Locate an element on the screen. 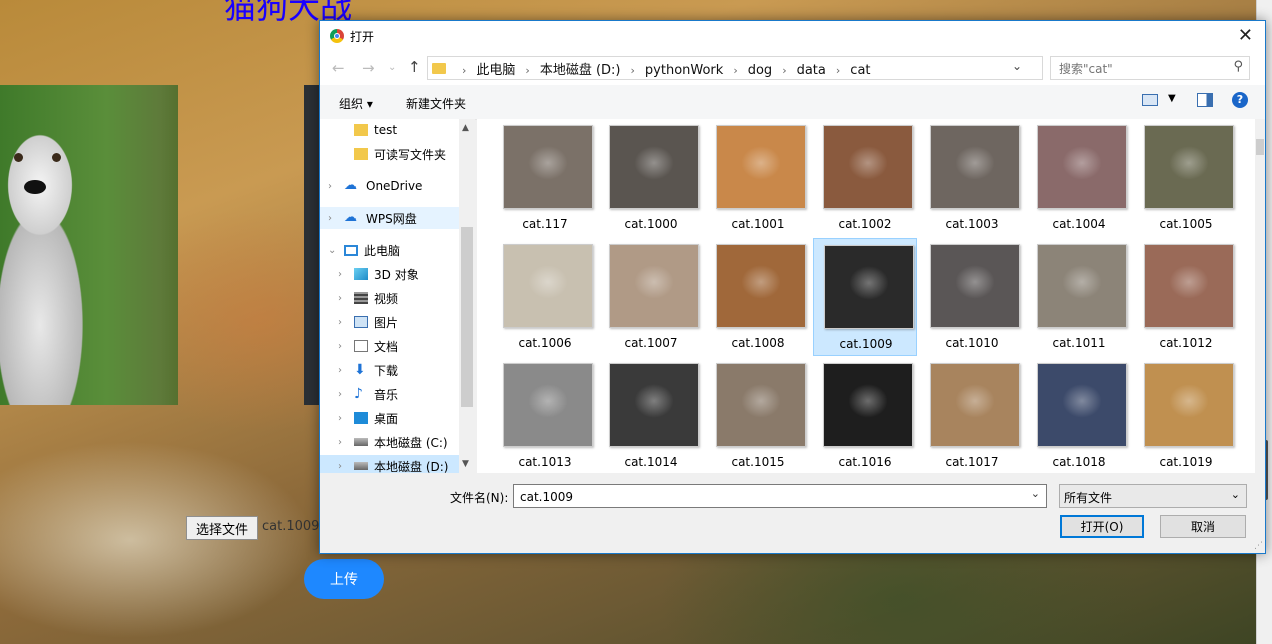 Image resolution: width=1272 pixels, height=644 pixels. scroll-down-icon: ▼ is located at coordinates (465, 464).